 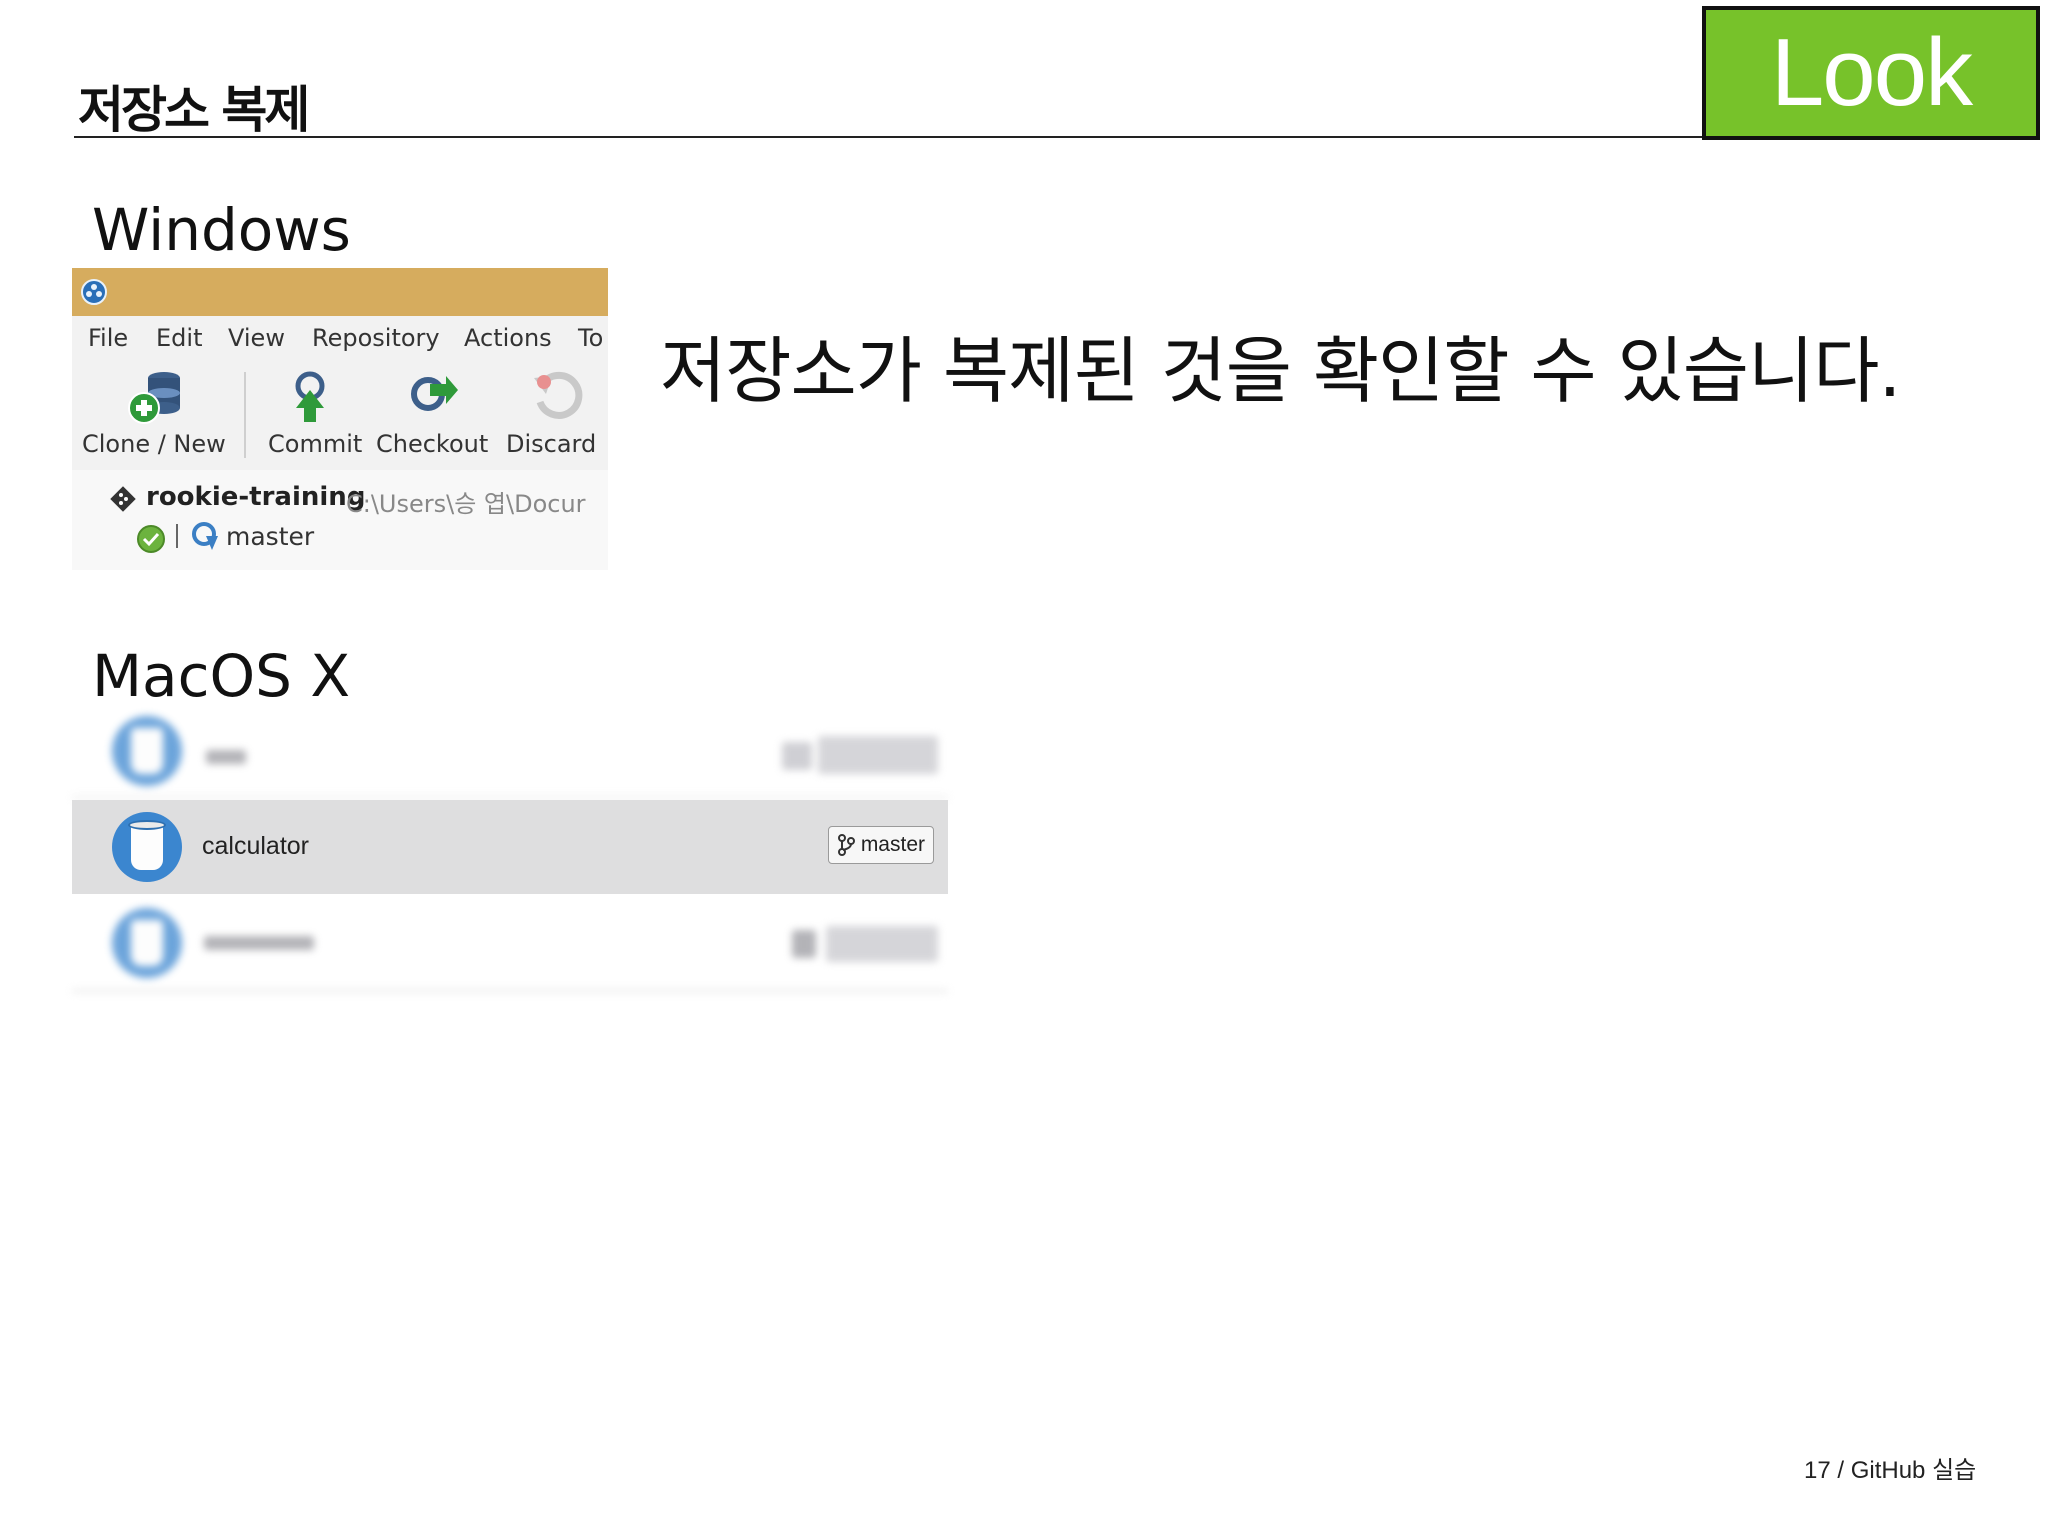 What do you see at coordinates (205, 536) in the screenshot?
I see `branch-sync-icon` at bounding box center [205, 536].